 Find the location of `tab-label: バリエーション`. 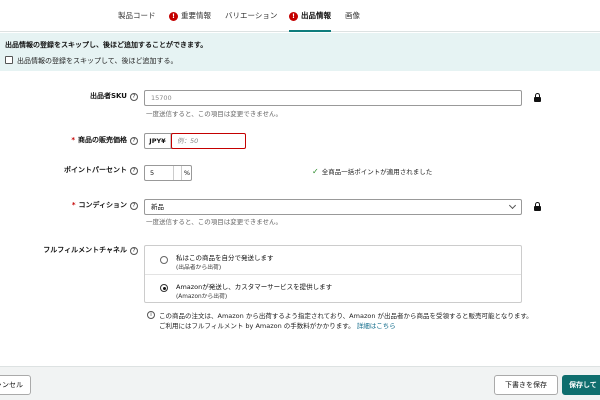

tab-label: バリエーション is located at coordinates (251, 15).